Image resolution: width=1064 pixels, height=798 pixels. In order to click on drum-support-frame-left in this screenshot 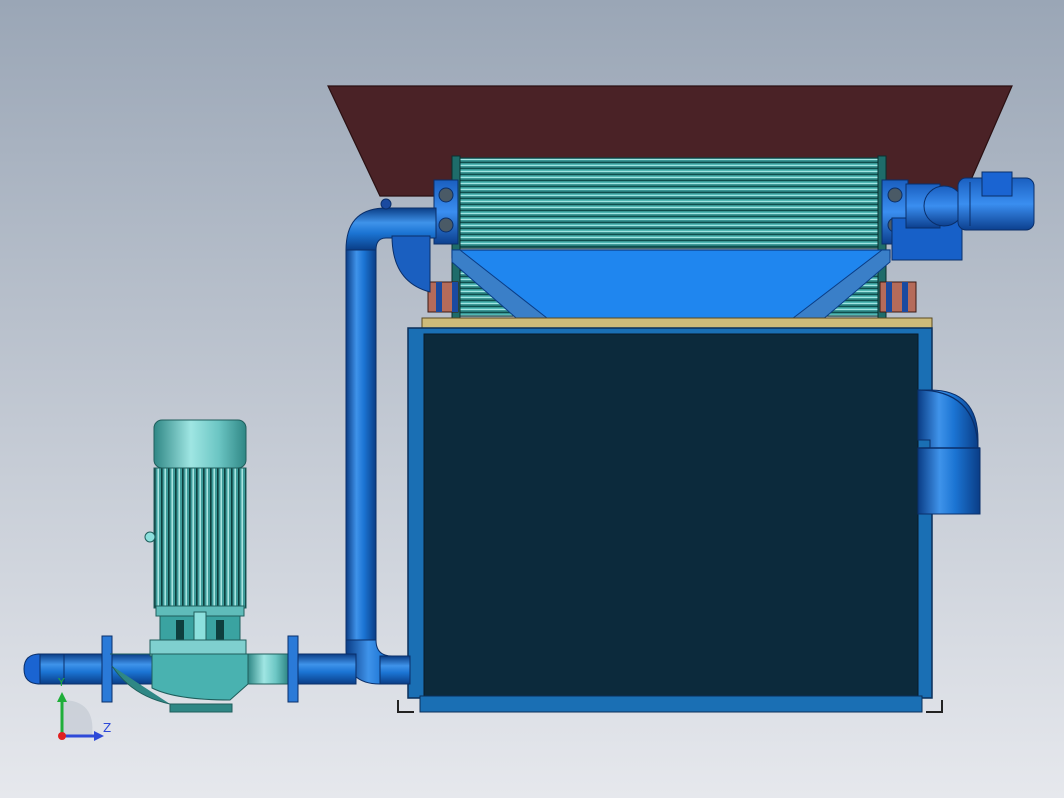, I will do `click(443, 297)`.